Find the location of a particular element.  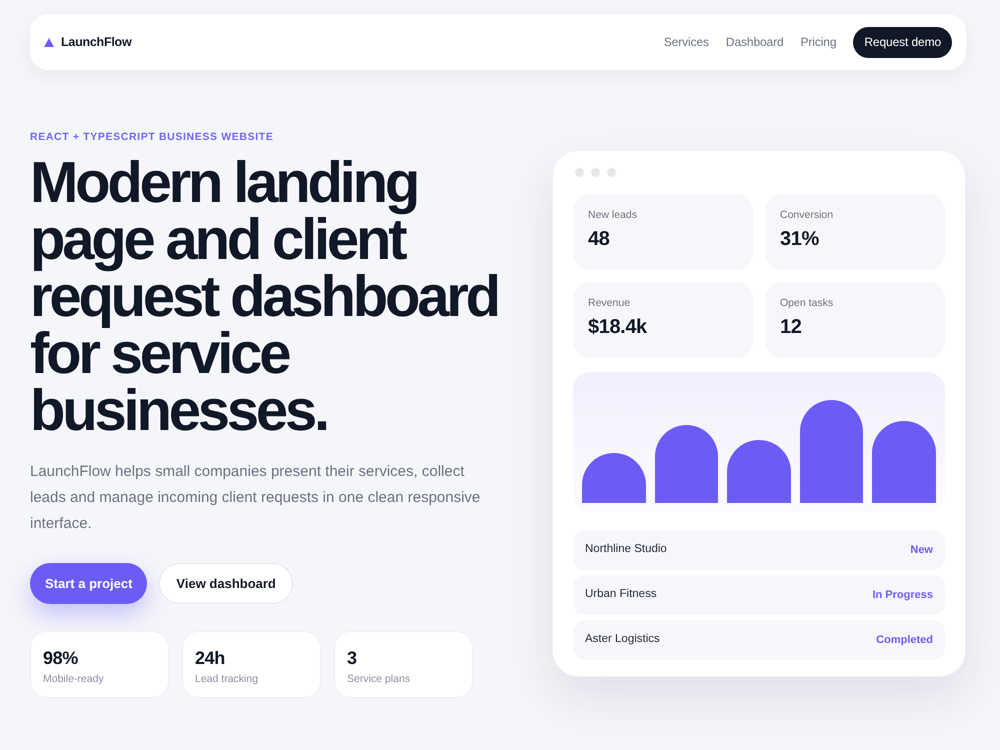

metric-label: Revenue is located at coordinates (610, 303).